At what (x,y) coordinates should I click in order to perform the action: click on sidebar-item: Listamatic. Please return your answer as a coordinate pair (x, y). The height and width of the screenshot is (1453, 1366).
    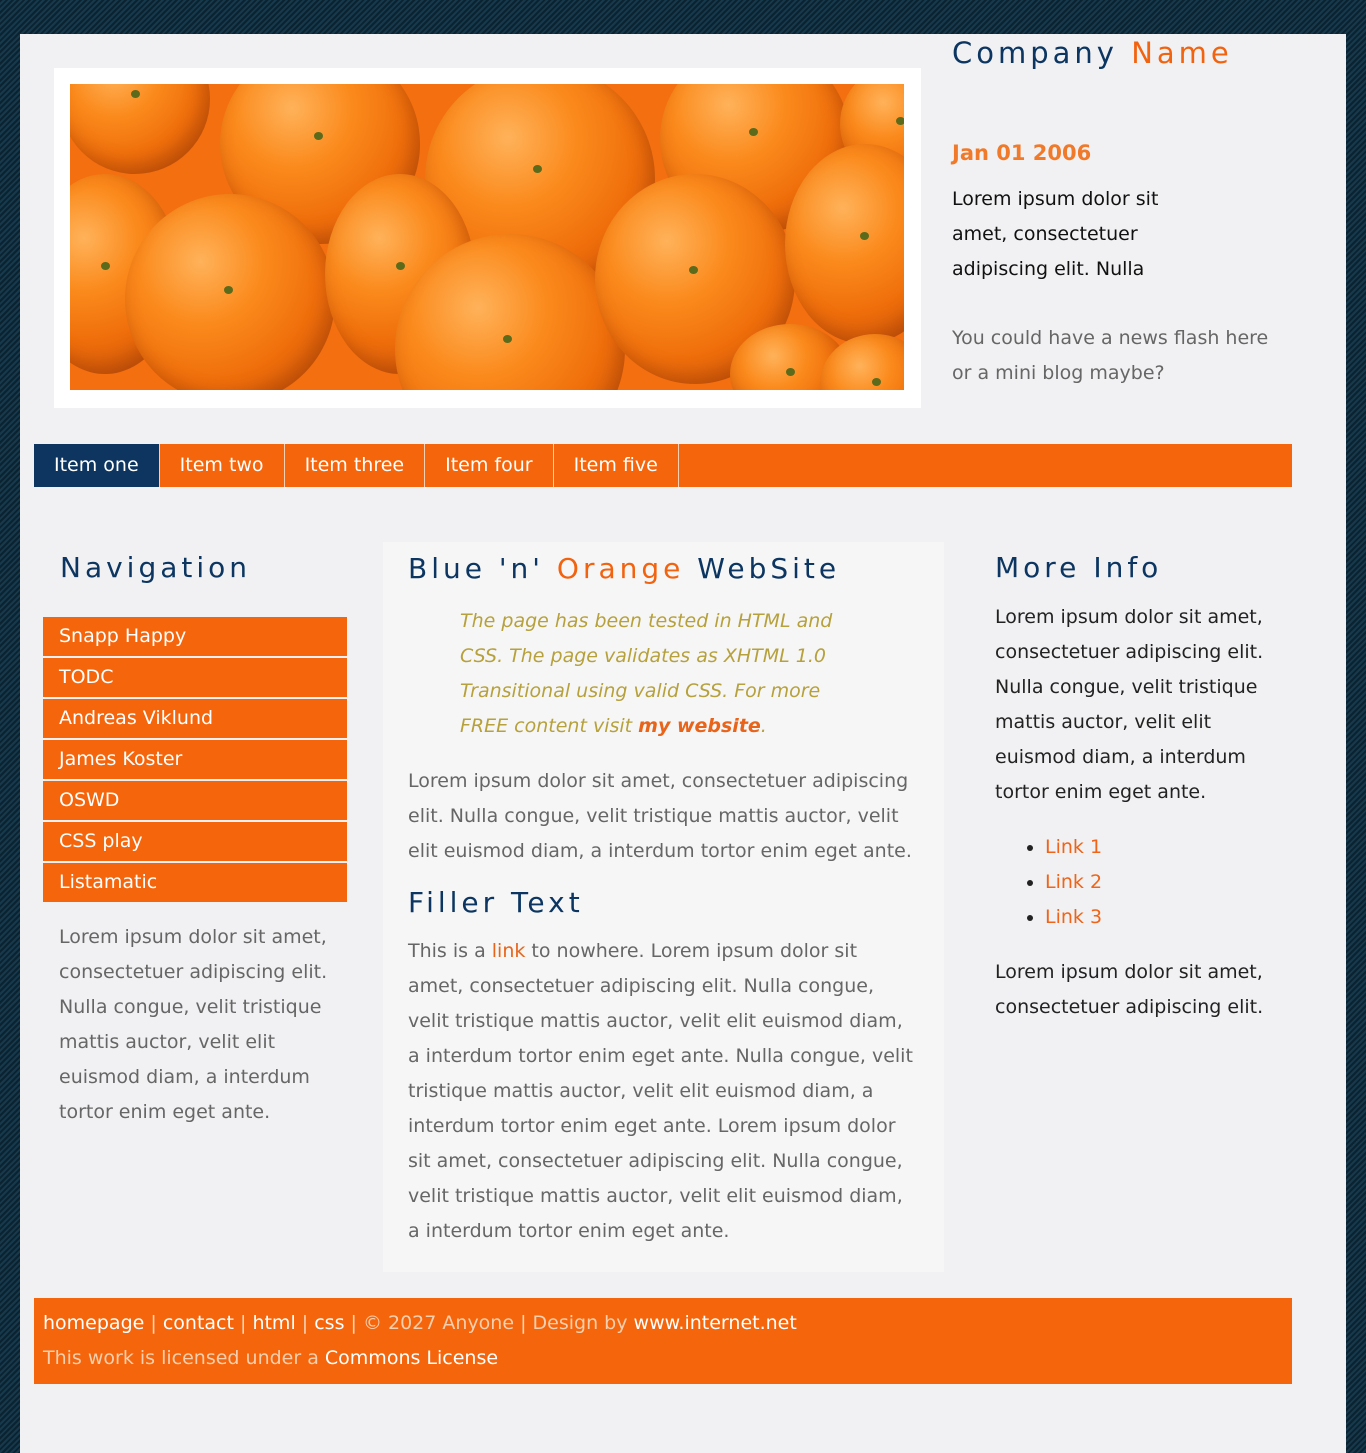
    Looking at the image, I should click on (195, 882).